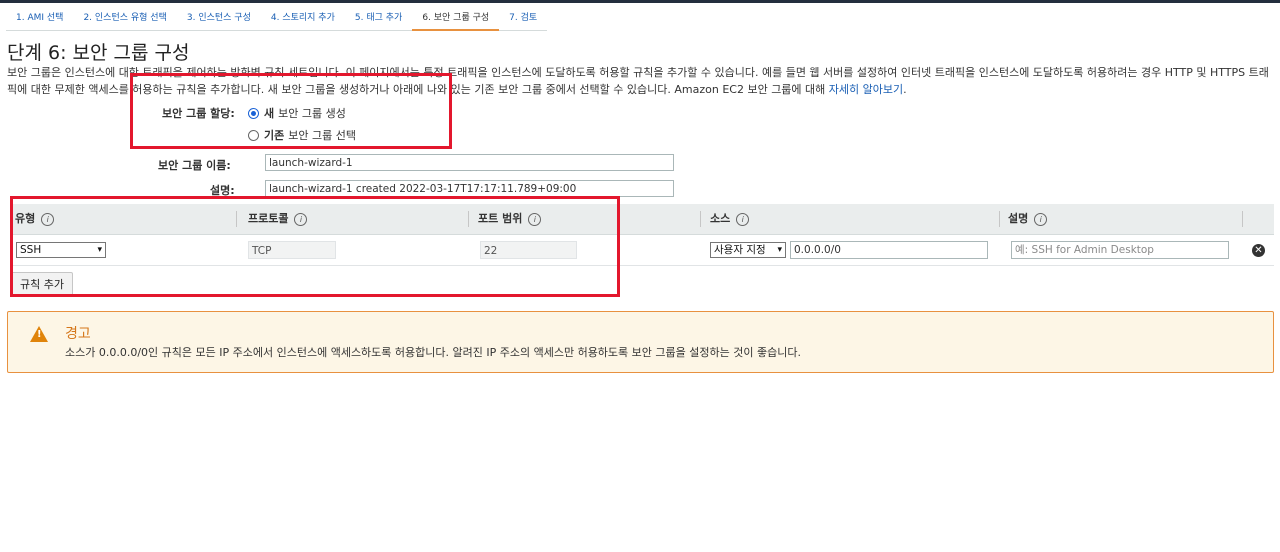 This screenshot has height=552, width=1280. I want to click on header-description: 설명 i, so click(1028, 219).